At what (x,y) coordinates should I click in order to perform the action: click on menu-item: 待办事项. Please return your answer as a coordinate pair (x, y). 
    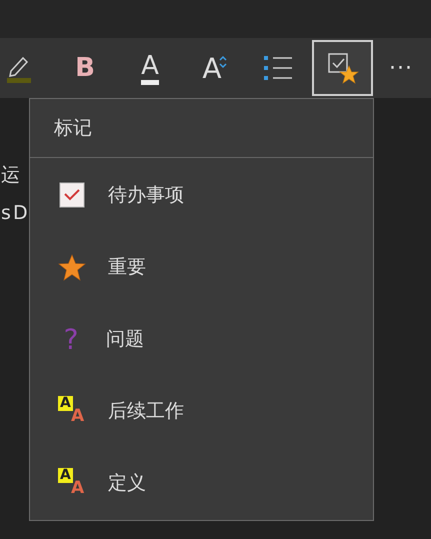
    Looking at the image, I should click on (201, 195).